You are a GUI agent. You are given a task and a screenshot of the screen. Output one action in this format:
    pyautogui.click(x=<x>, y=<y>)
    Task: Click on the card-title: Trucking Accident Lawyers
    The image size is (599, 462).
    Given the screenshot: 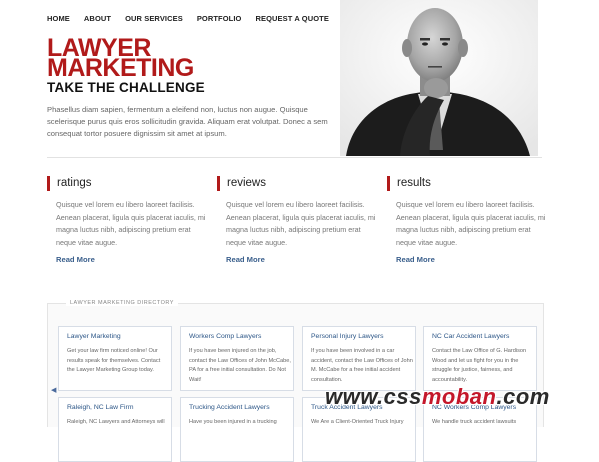 What is the action you would take?
    pyautogui.click(x=229, y=407)
    